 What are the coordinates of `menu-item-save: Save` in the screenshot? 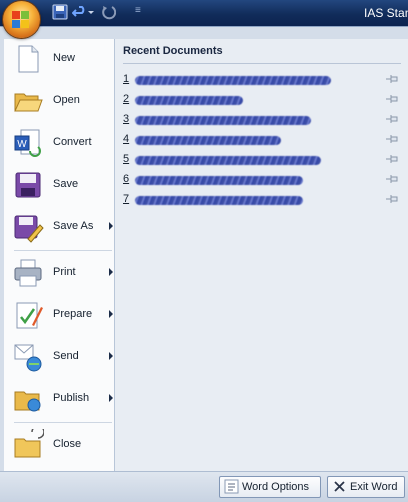 It's located at (62, 185).